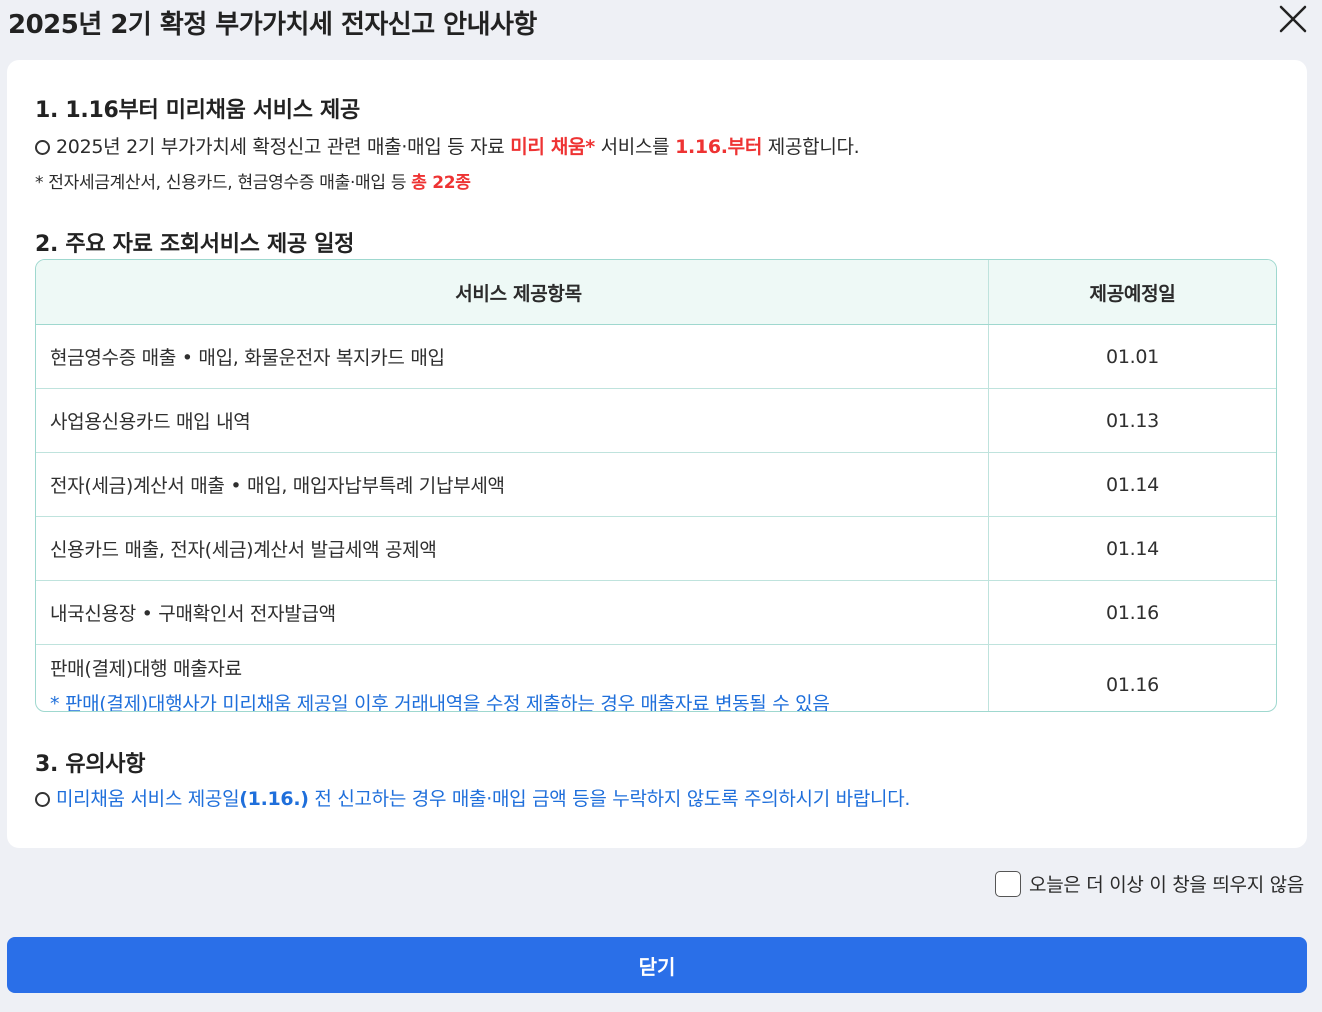 The height and width of the screenshot is (1012, 1322). I want to click on row-item: 현금영수증 매출 • 매입, 화물운전자 복지카드 매입, so click(512, 356).